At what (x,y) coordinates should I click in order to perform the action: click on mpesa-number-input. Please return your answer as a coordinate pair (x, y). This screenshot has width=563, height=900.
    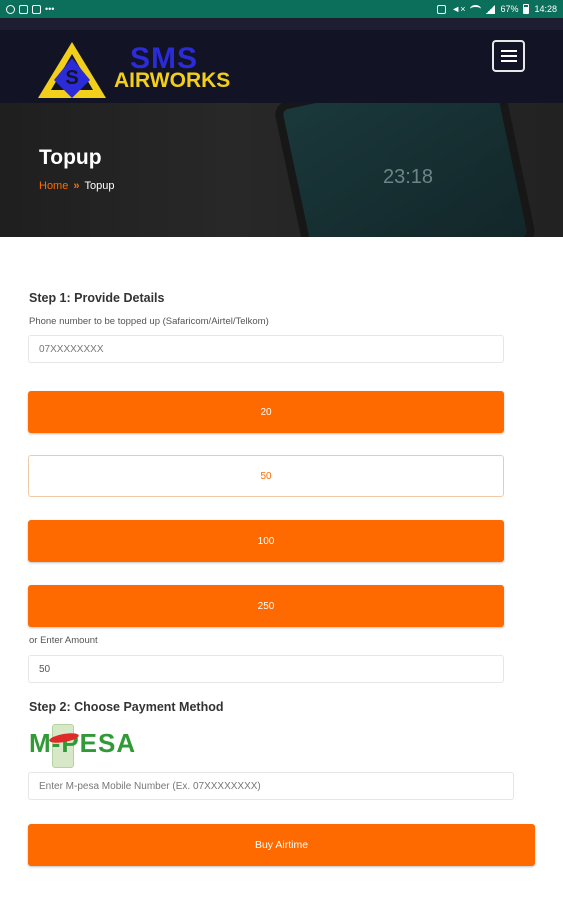
    Looking at the image, I should click on (271, 786).